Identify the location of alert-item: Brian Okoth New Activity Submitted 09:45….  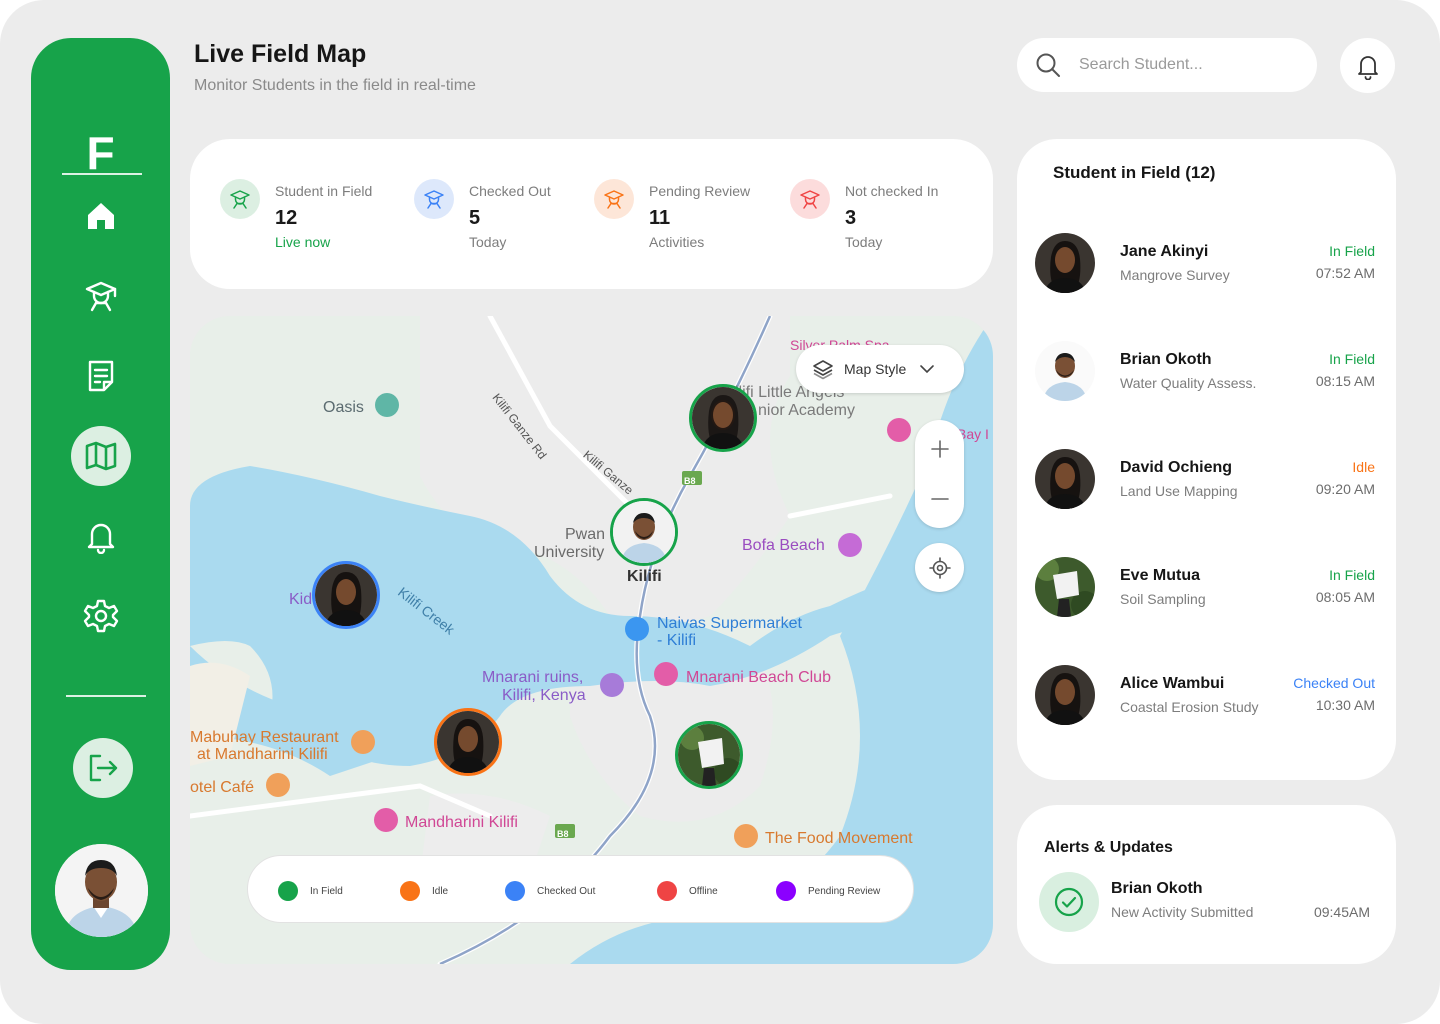
(1206, 902).